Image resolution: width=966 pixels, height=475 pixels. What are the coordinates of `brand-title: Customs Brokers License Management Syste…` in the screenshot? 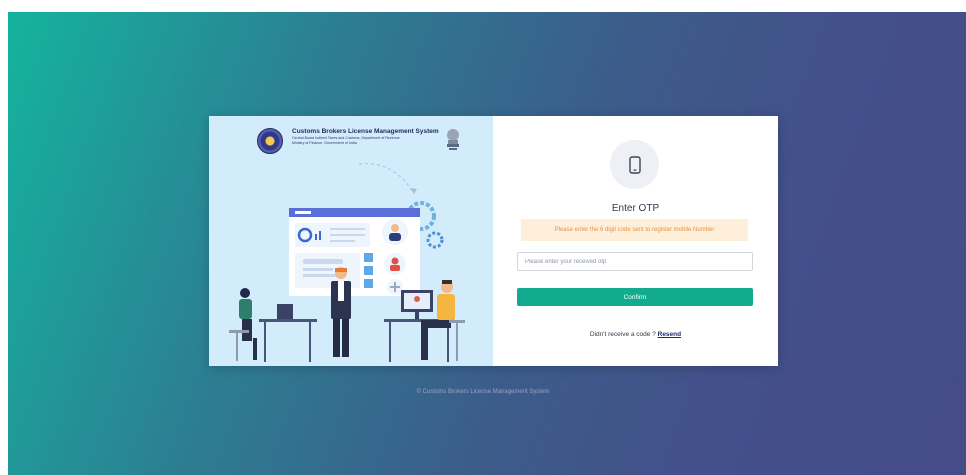 It's located at (365, 131).